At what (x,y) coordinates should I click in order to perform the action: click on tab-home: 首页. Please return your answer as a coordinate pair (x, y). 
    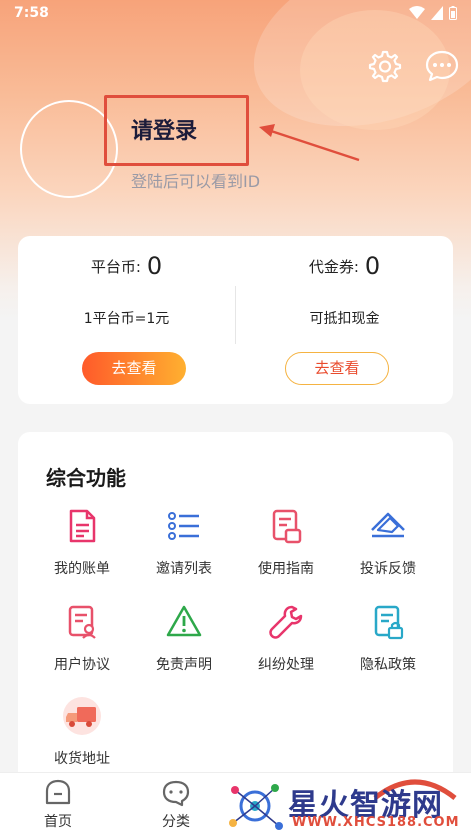
    Looking at the image, I should click on (58, 805).